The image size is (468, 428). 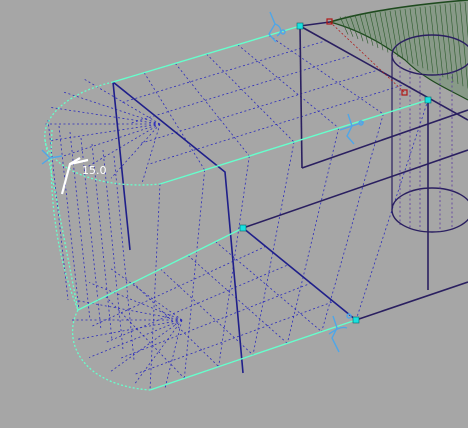 What do you see at coordinates (94, 170) in the screenshot?
I see `angle-dimension-value: 15.0` at bounding box center [94, 170].